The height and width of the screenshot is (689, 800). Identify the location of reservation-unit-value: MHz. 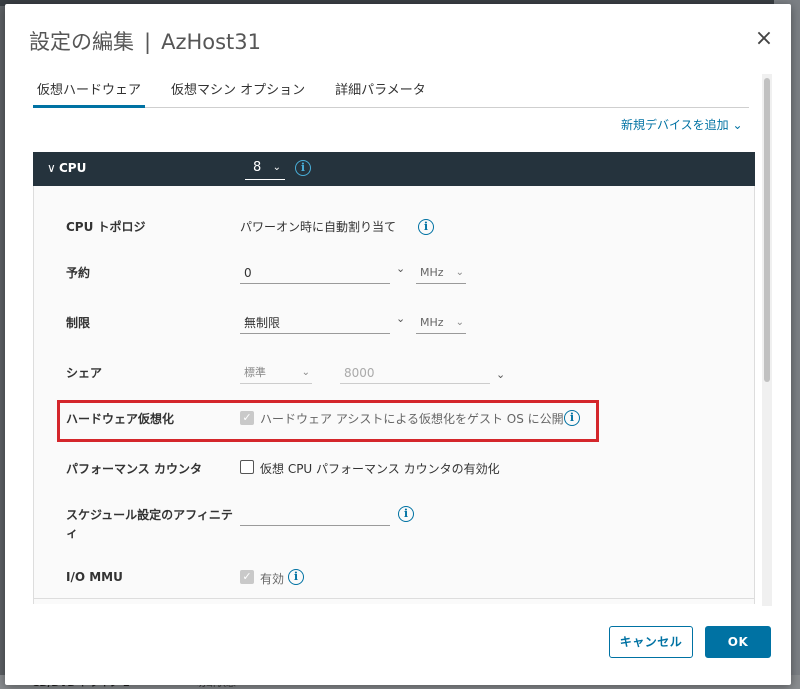
(432, 272).